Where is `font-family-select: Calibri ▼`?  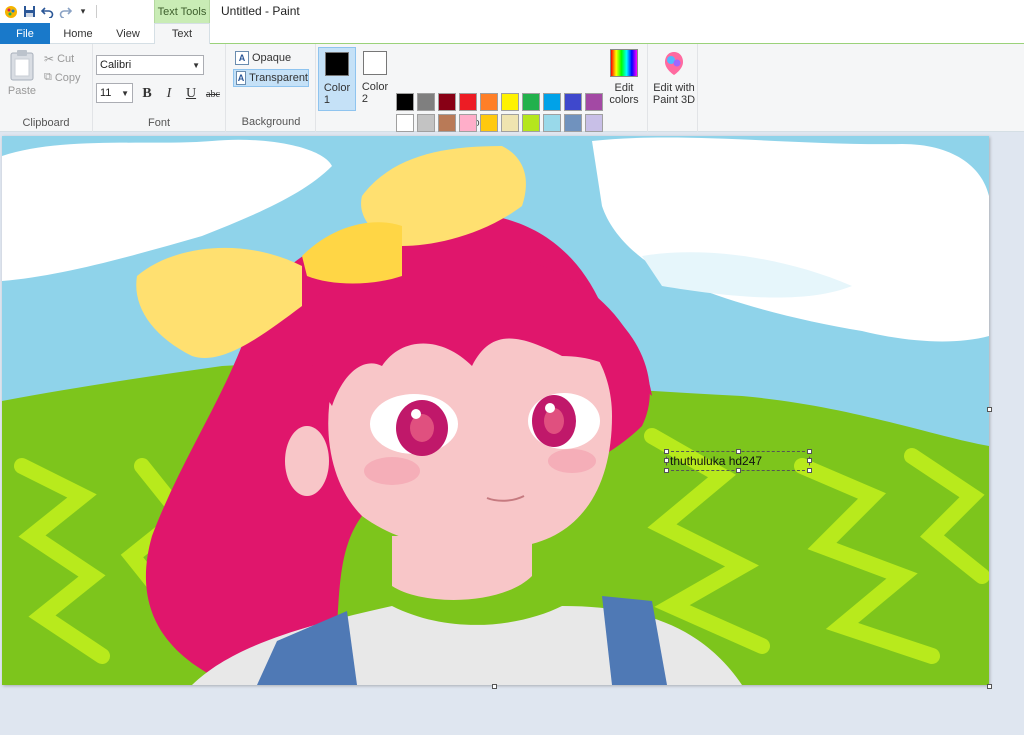 font-family-select: Calibri ▼ is located at coordinates (150, 65).